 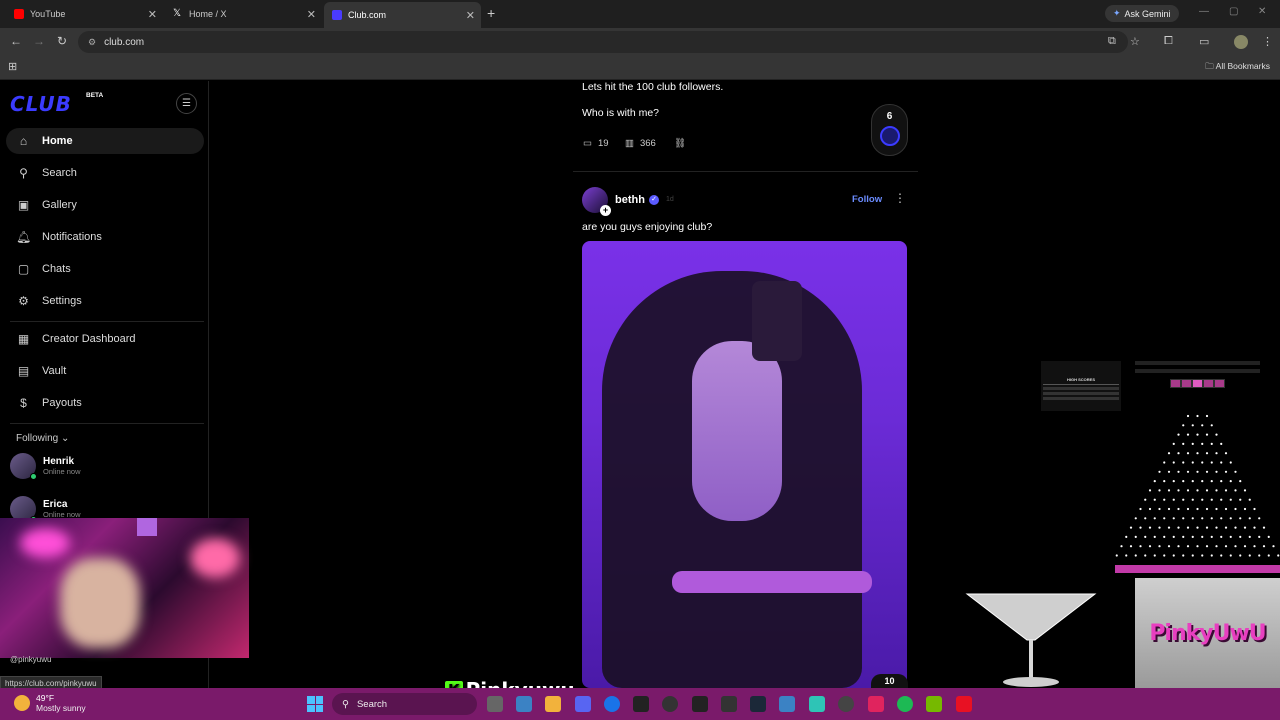 I want to click on nav-notifications: 🔔︎ Notifications, so click(x=105, y=237).